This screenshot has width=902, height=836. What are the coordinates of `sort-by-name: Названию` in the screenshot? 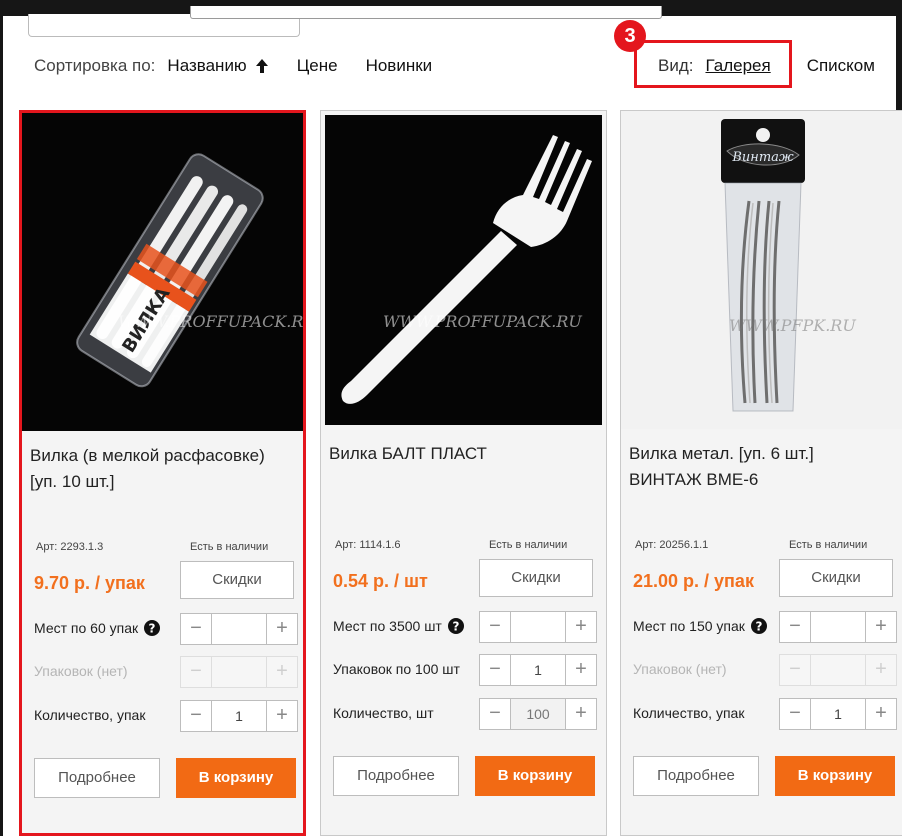 It's located at (217, 66).